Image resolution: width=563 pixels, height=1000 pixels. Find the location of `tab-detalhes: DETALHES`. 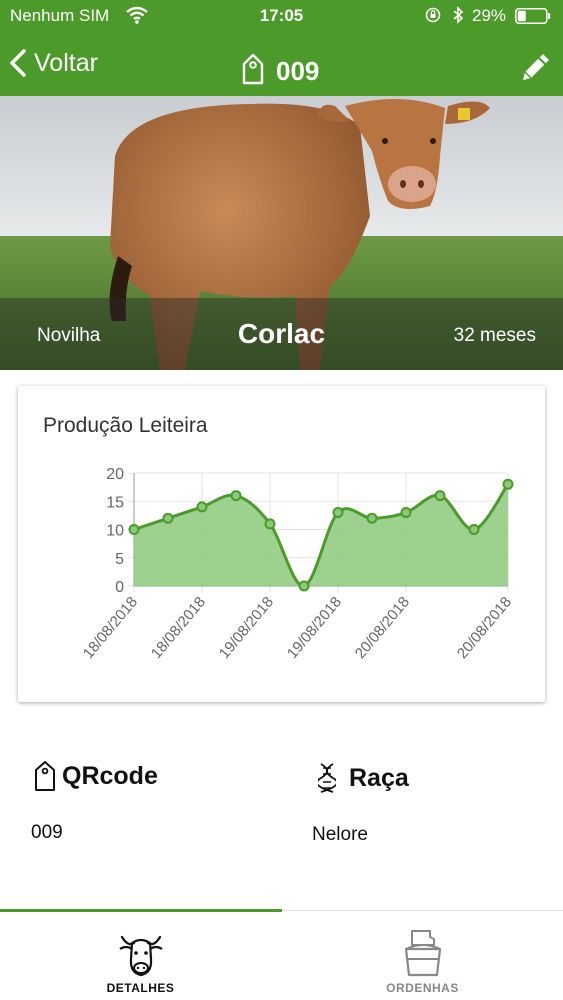

tab-detalhes: DETALHES is located at coordinates (140, 955).